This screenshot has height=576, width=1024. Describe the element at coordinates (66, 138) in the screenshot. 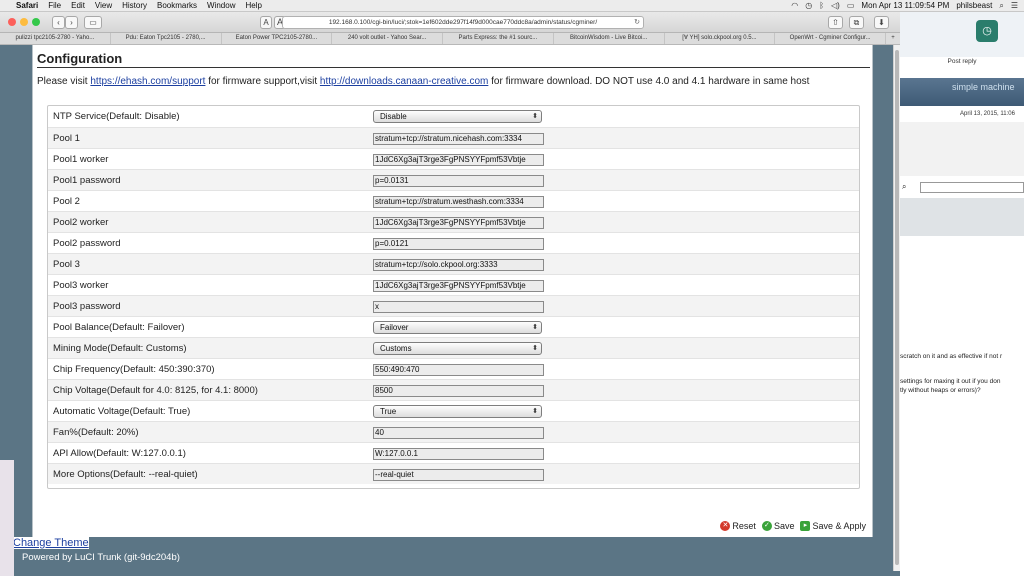

I see `config-label: Pool 1` at that location.